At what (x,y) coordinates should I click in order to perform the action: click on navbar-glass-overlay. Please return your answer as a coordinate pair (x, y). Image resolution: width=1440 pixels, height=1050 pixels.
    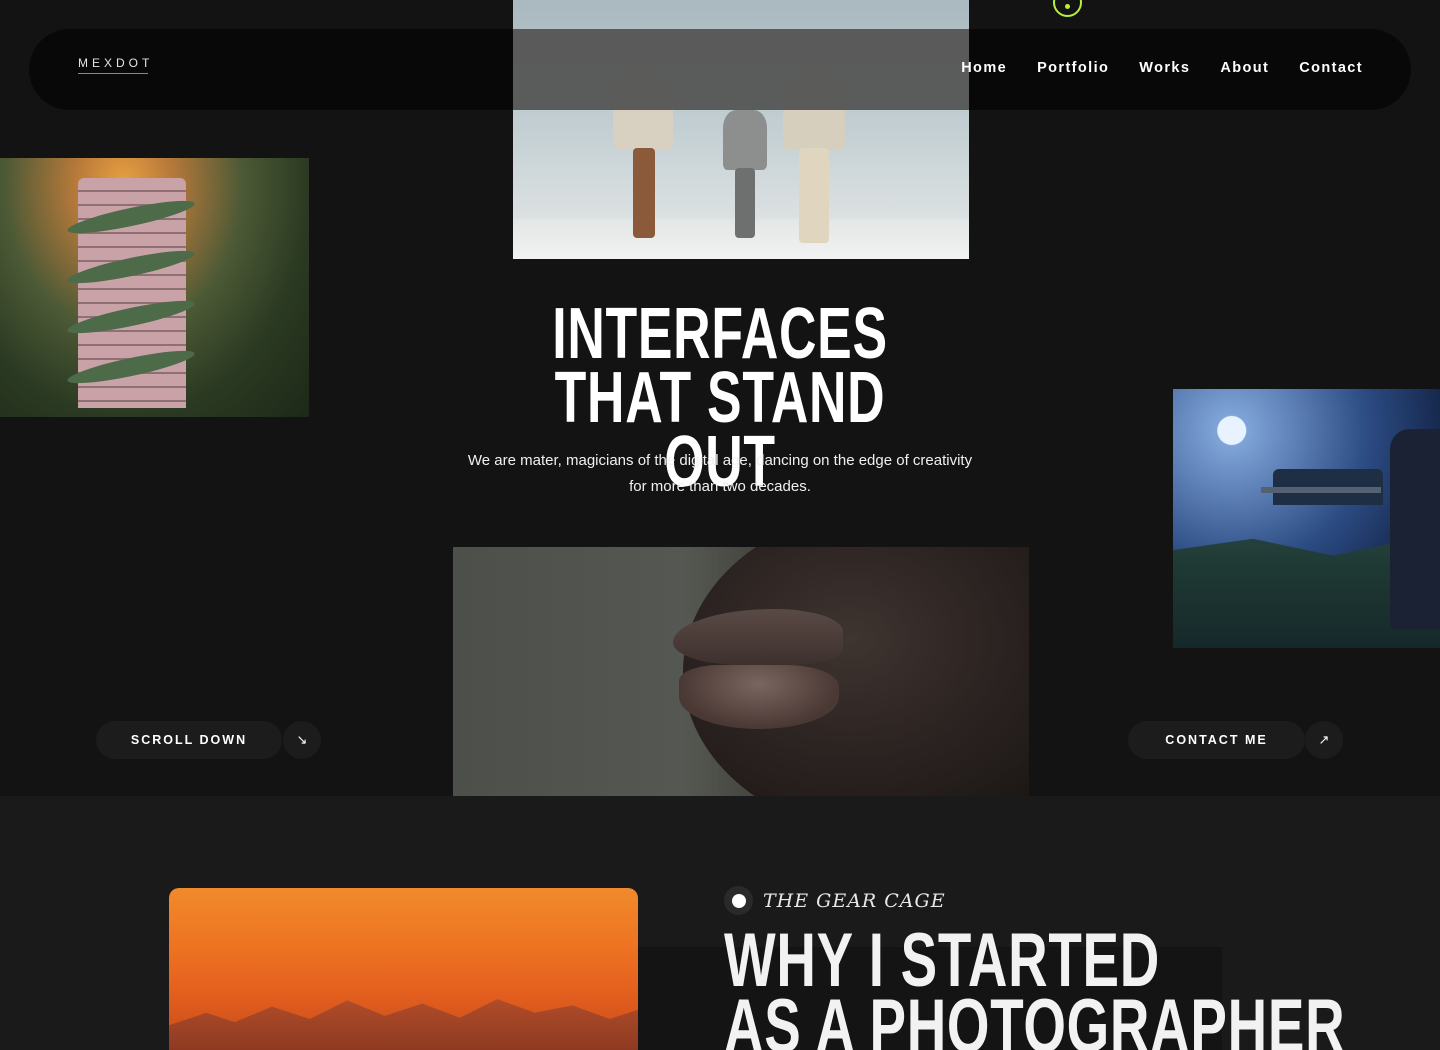
    Looking at the image, I should click on (741, 69).